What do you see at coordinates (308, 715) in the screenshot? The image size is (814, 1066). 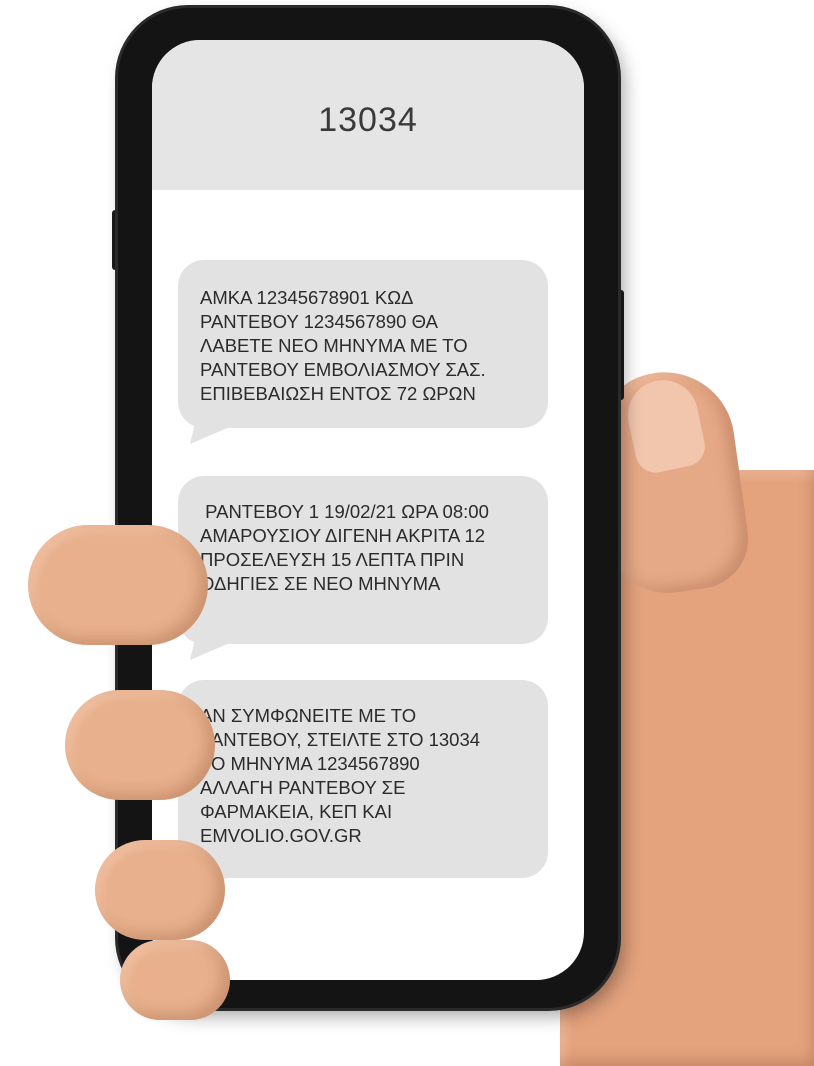 I see `message-line: ΑΝ ΣΥΜΦΩΝΕΙΤΕ ΜΕ ΤΟ` at bounding box center [308, 715].